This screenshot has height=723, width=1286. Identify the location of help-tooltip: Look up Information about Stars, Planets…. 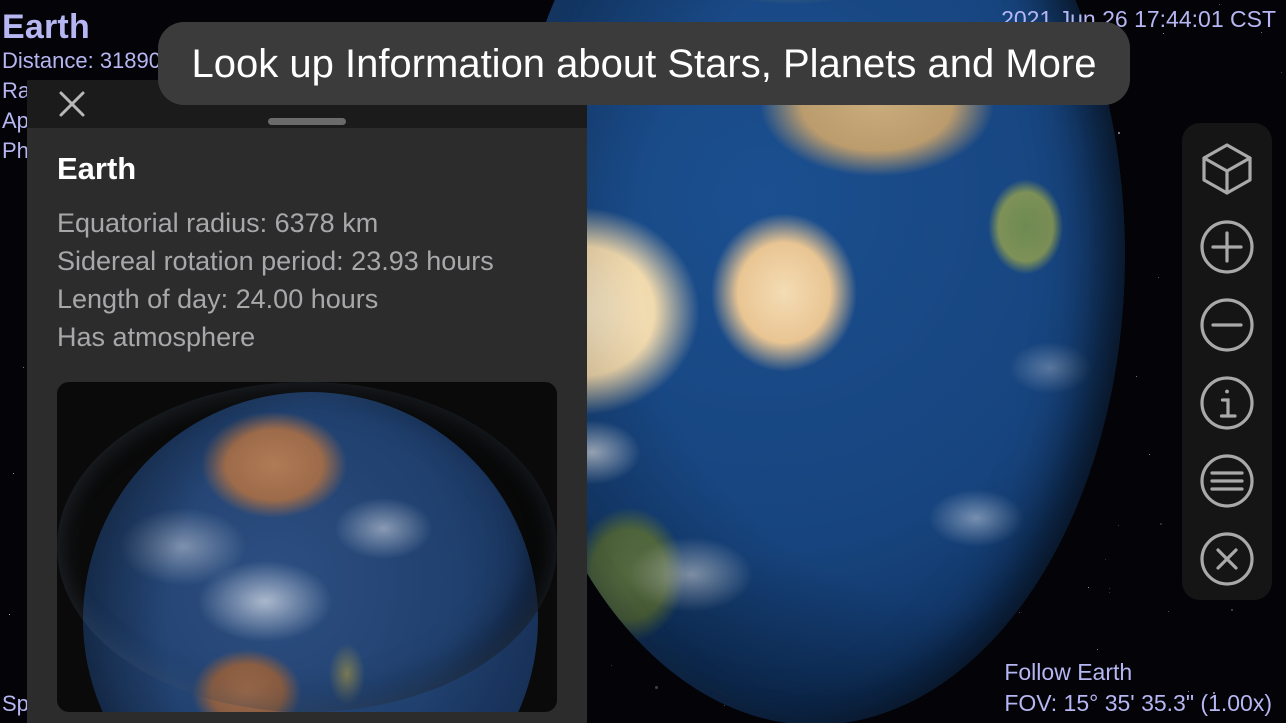
(644, 63).